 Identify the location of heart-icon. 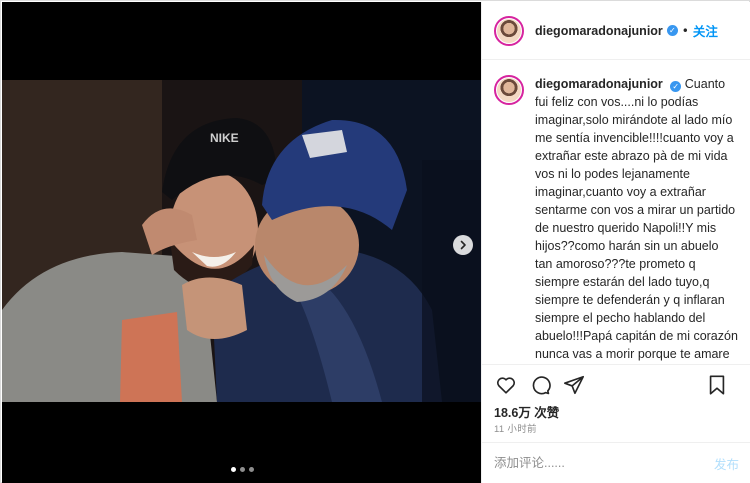
(506, 385).